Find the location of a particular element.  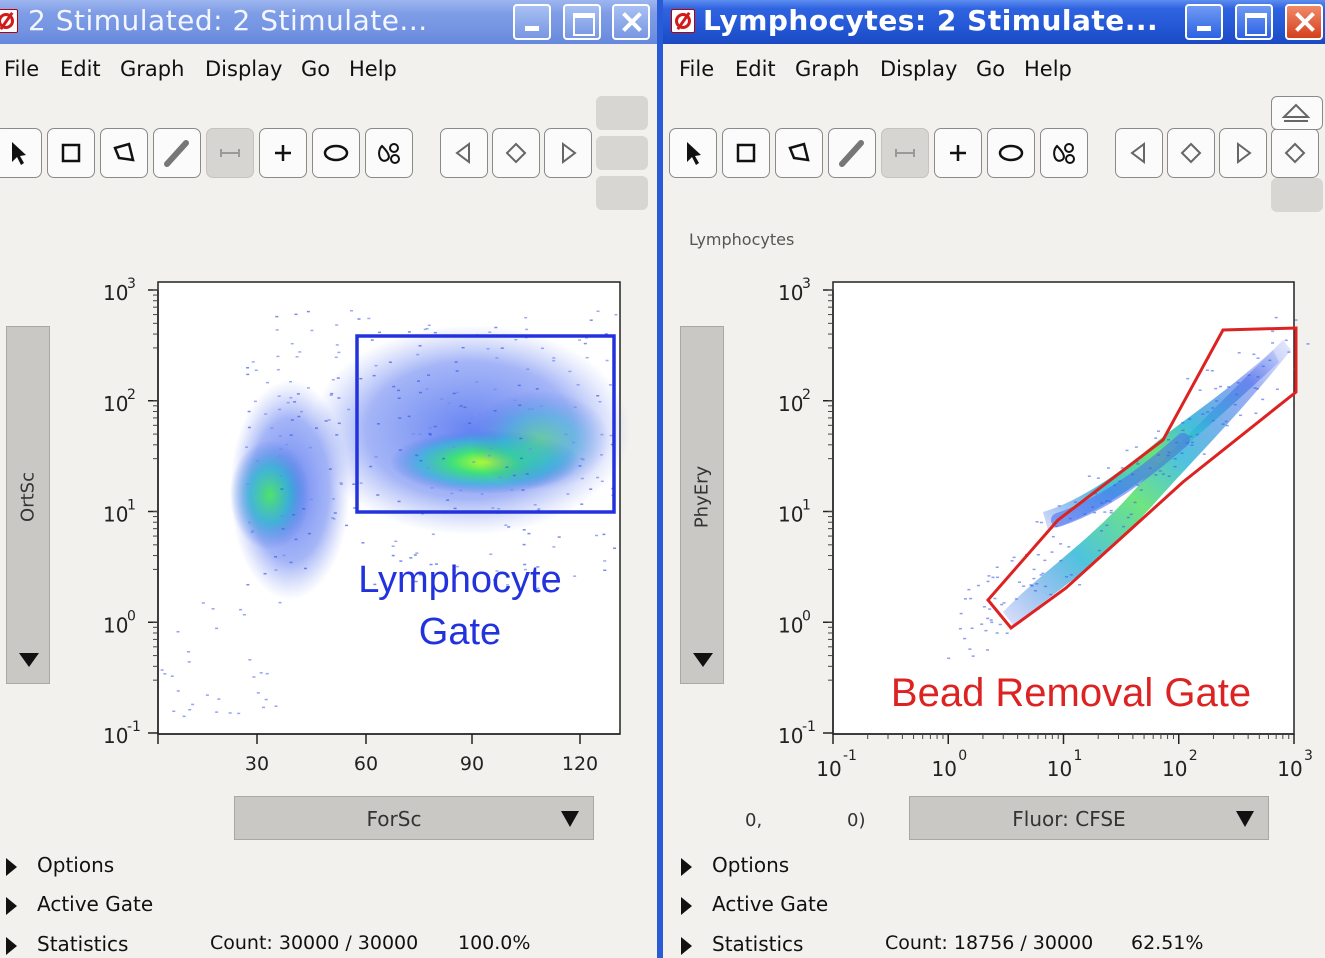

x-tick-exponent: 2 is located at coordinates (1193, 756).